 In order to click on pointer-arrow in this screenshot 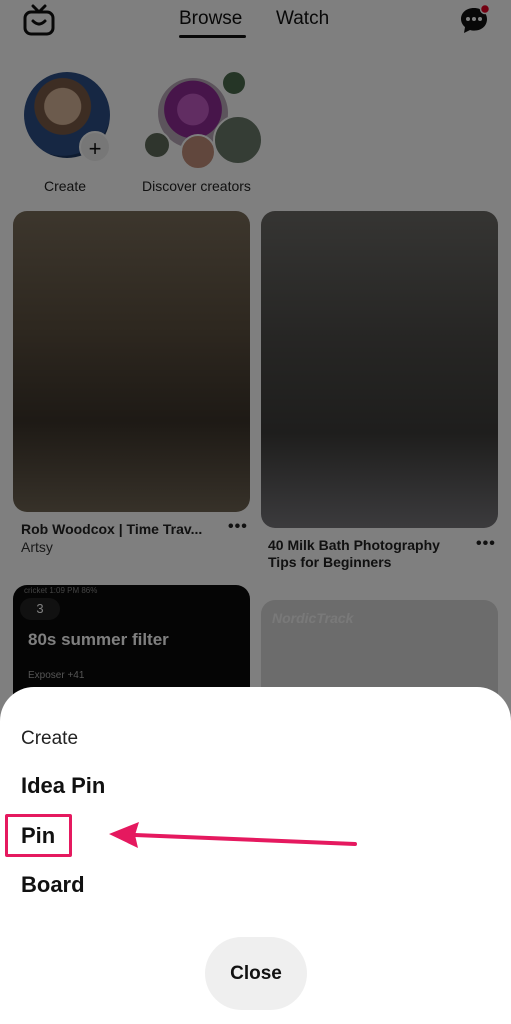, I will do `click(233, 835)`.